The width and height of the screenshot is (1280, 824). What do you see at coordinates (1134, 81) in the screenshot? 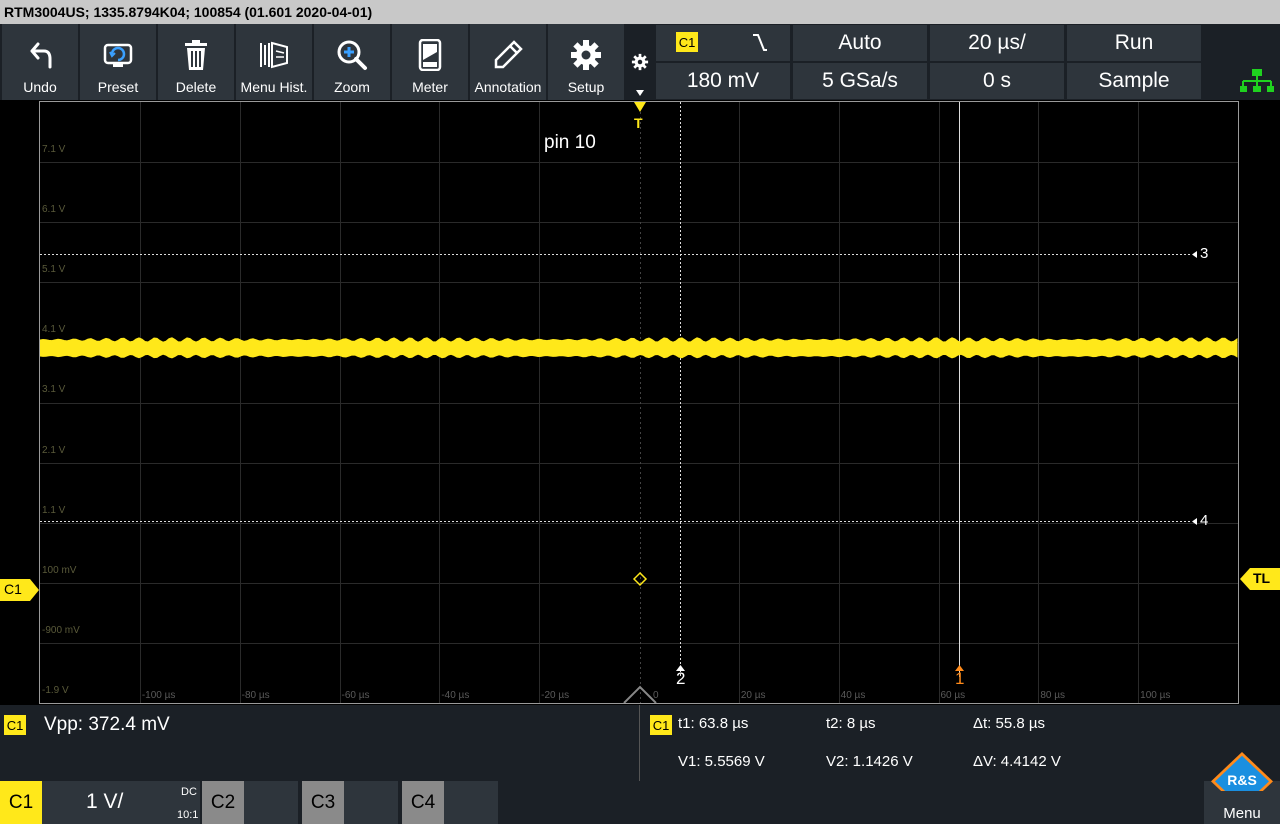
I see `acquisition-mode: Sample` at bounding box center [1134, 81].